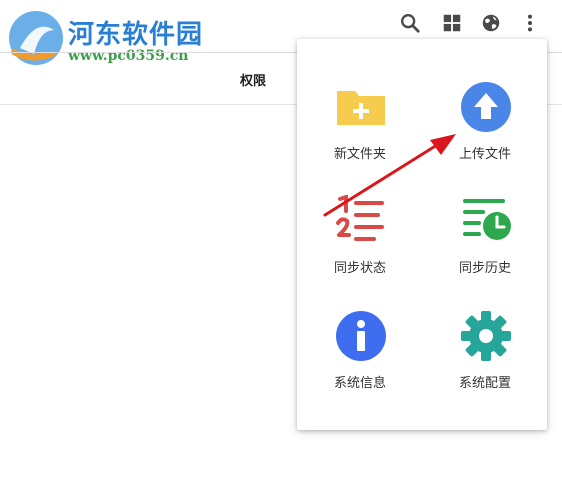 The height and width of the screenshot is (501, 562). What do you see at coordinates (486, 336) in the screenshot?
I see `gear-icon` at bounding box center [486, 336].